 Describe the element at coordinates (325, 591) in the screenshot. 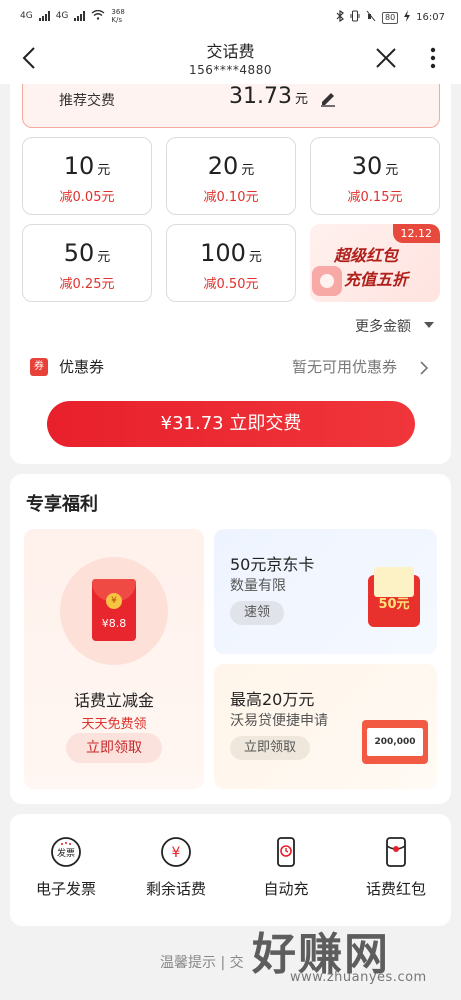

I see `benefit-jd-card: 50元京东卡 数量有限 速领 50元` at that location.